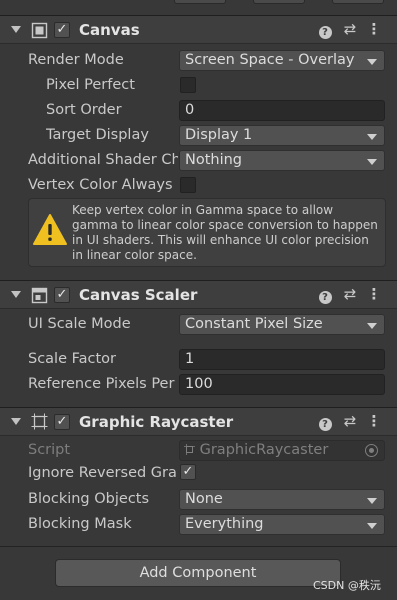  What do you see at coordinates (282, 160) in the screenshot?
I see `additional-shader-channels-dropdown: Nothing` at bounding box center [282, 160].